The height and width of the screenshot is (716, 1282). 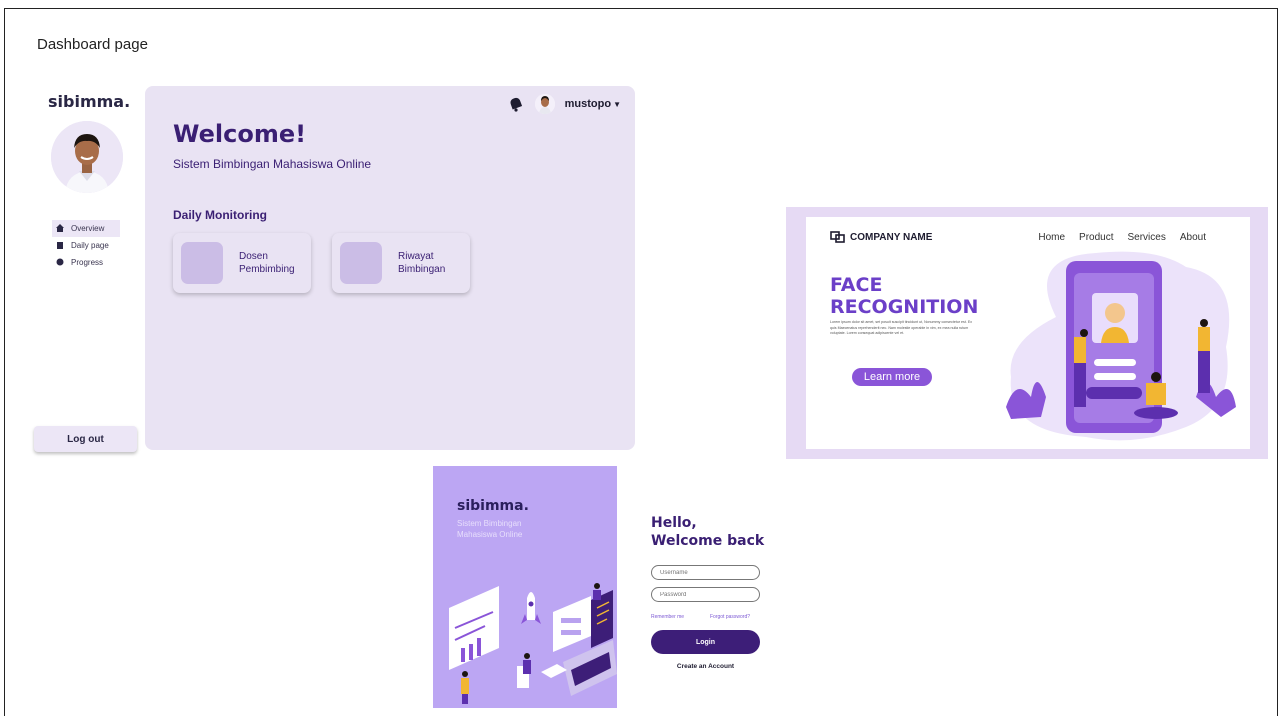 I want to click on isometric-workspace-illustration, so click(x=533, y=643).